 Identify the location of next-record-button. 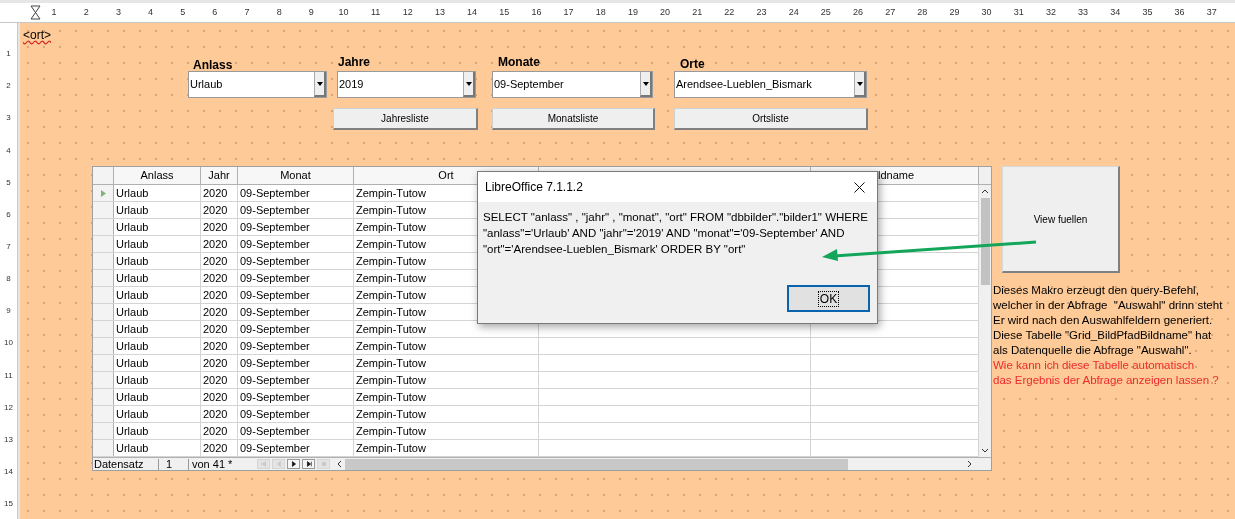
(293, 464).